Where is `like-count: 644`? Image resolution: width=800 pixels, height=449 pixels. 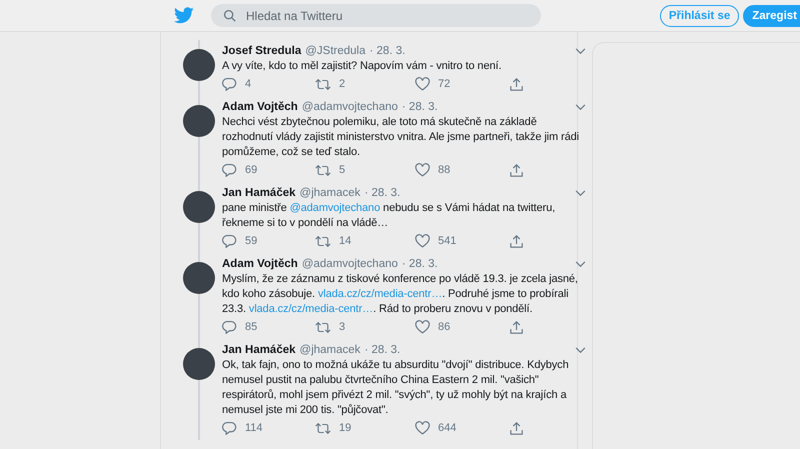
like-count: 644 is located at coordinates (447, 428).